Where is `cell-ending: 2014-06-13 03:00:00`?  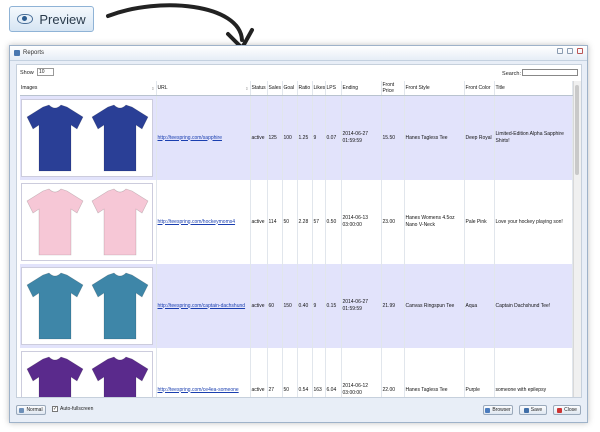
cell-ending: 2014-06-13 03:00:00 is located at coordinates (361, 222).